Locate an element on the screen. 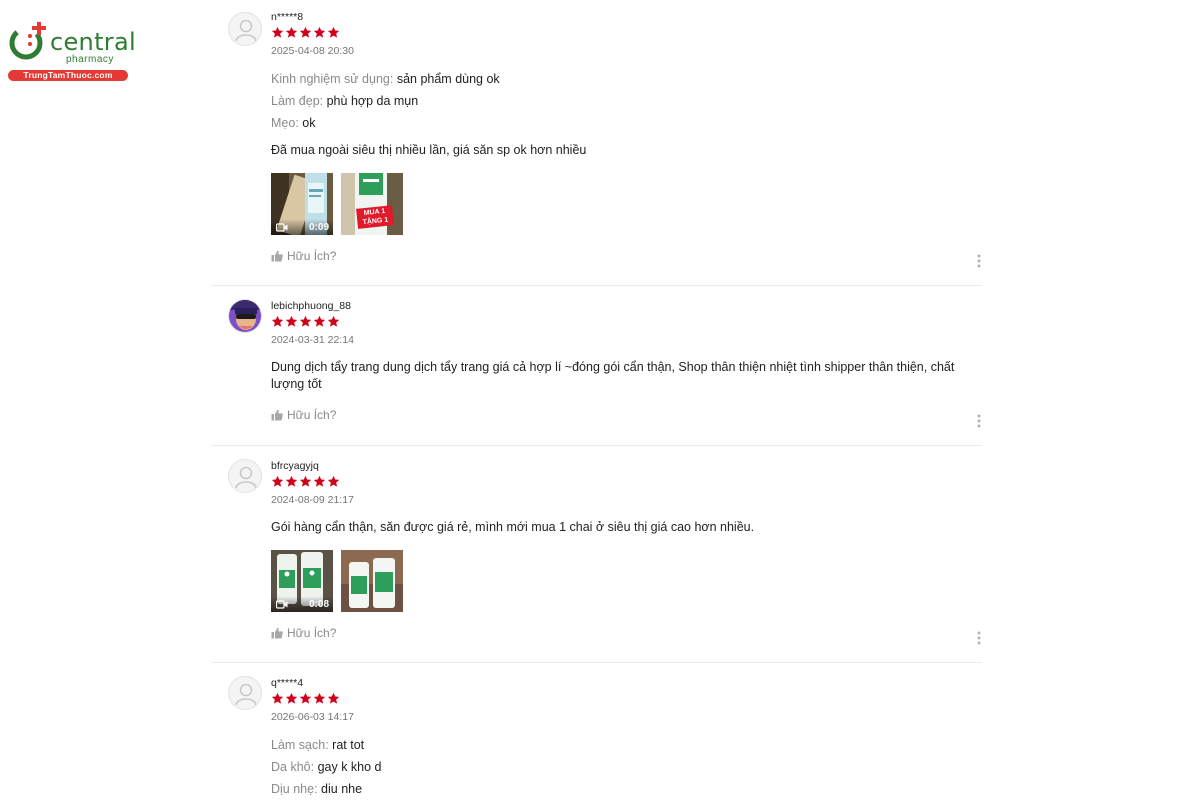  review-attribute: Da khô: gay k kho d is located at coordinates (626, 767).